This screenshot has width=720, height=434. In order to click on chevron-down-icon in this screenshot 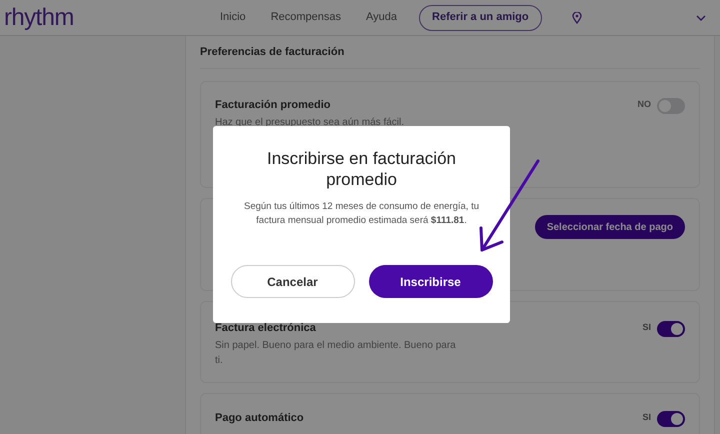, I will do `click(701, 17)`.